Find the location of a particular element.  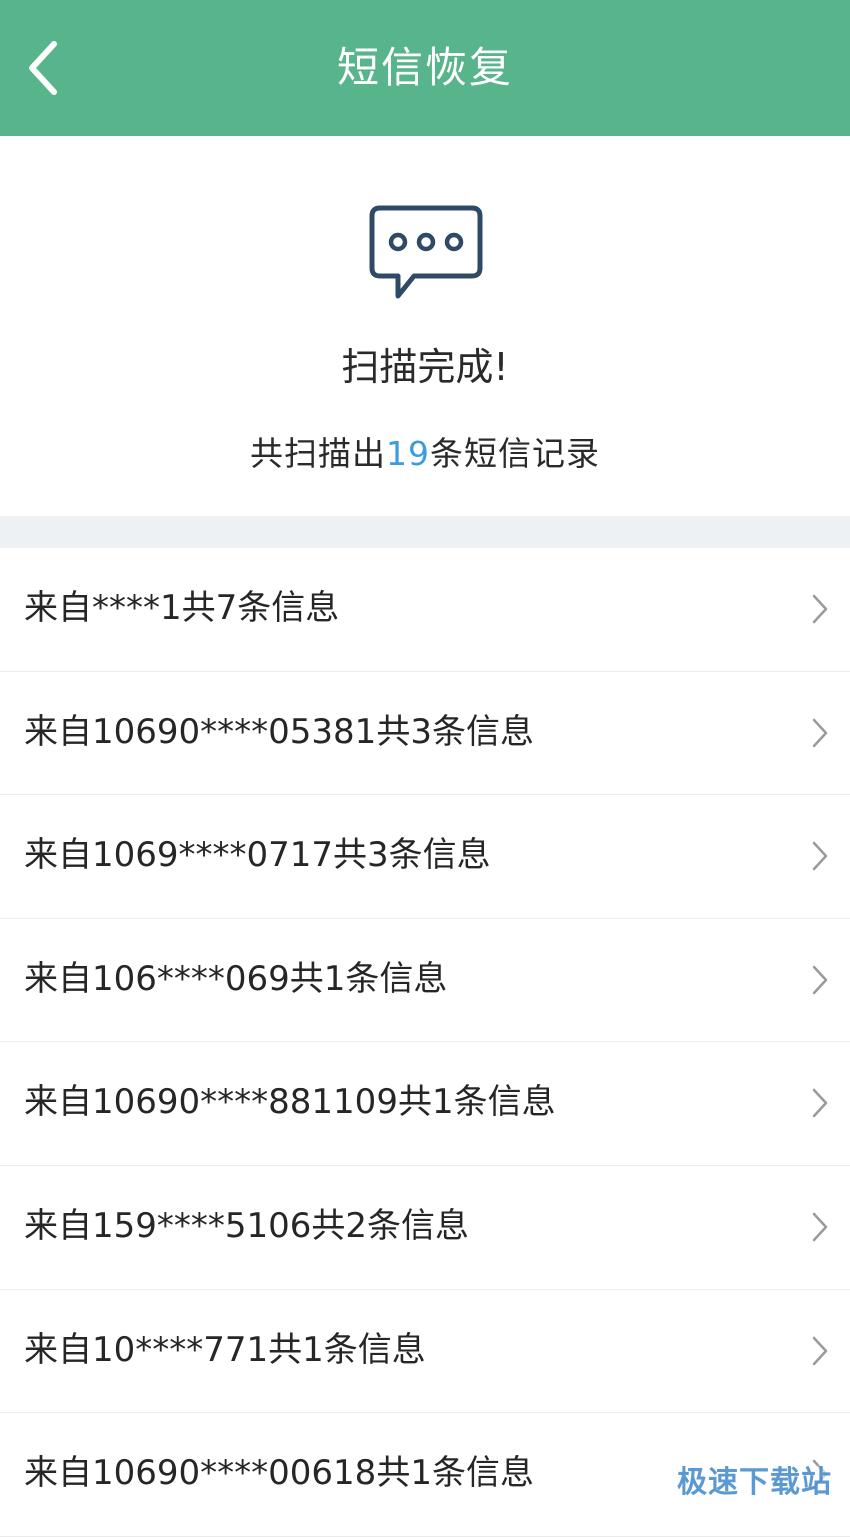

list-item-label: 来自10690****05381共3条信息 is located at coordinates (279, 731).